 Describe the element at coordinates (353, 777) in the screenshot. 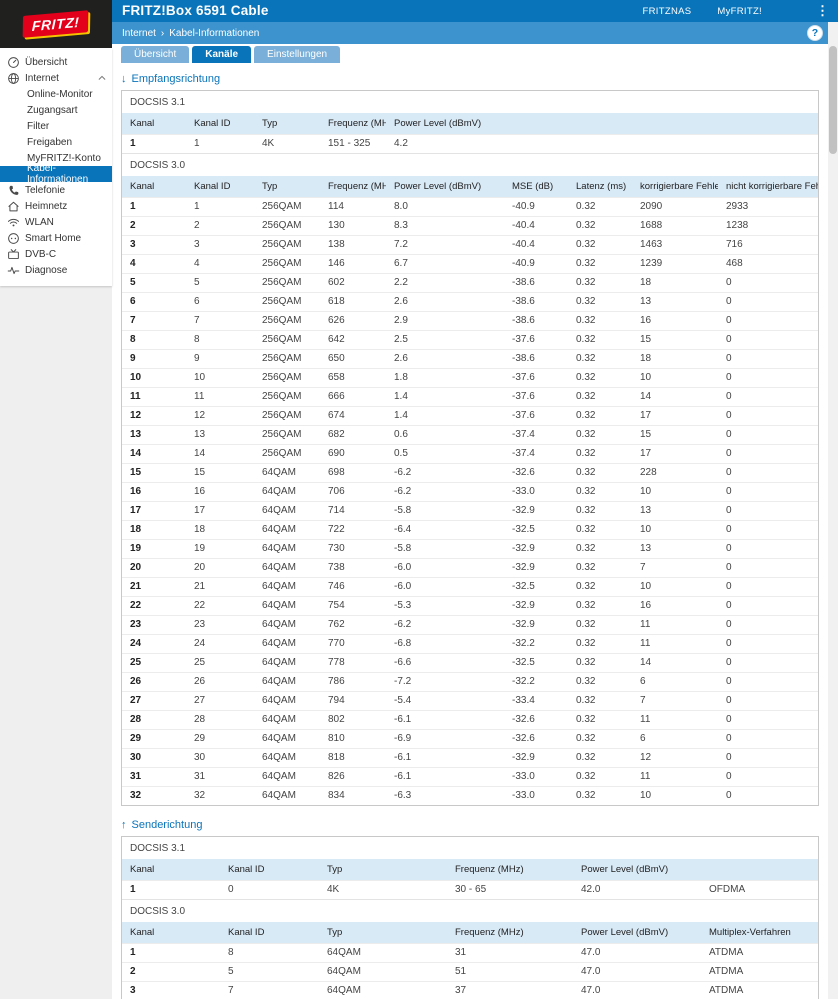

I see `table-cell: 826` at that location.